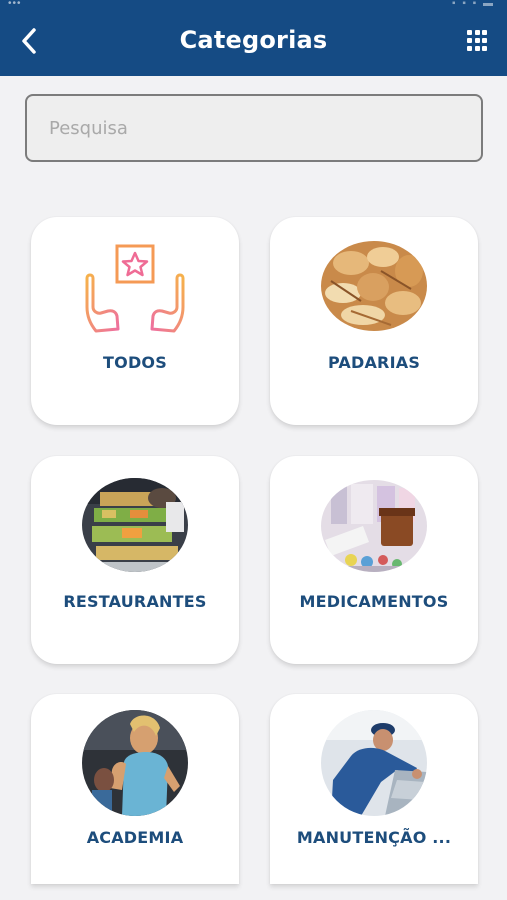 The height and width of the screenshot is (900, 507). What do you see at coordinates (374, 286) in the screenshot?
I see `bread-image` at bounding box center [374, 286].